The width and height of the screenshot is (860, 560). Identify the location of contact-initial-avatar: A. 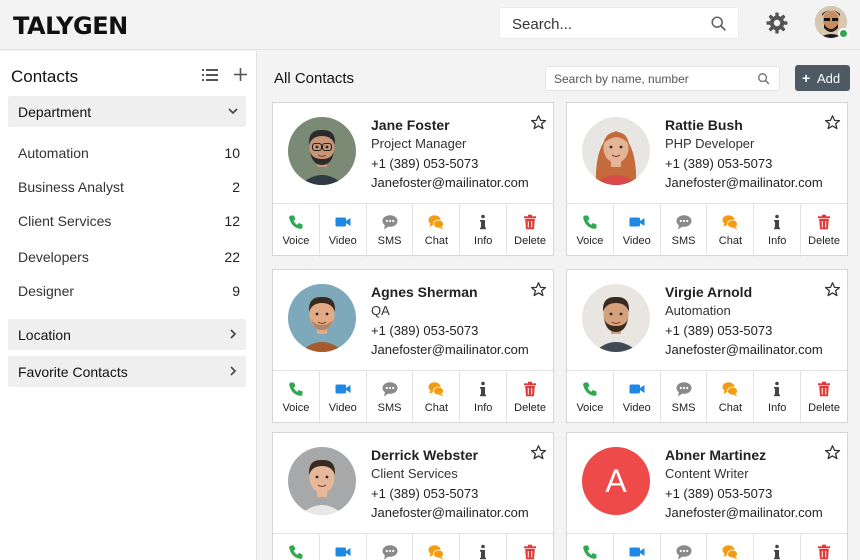
(616, 481).